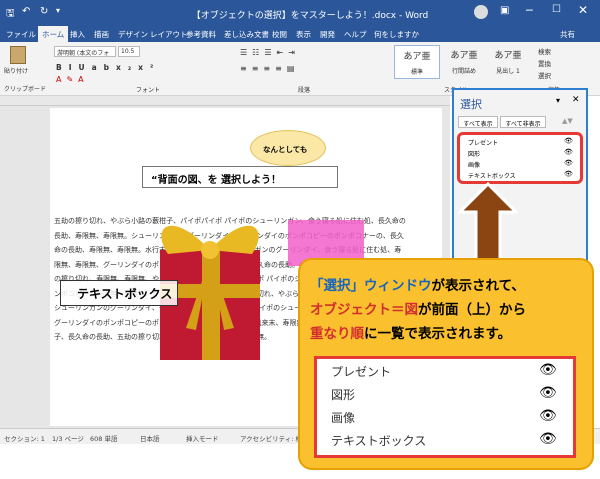 The image size is (600, 479). Describe the element at coordinates (133, 34) in the screenshot. I see `tab-design: デザイン` at that location.